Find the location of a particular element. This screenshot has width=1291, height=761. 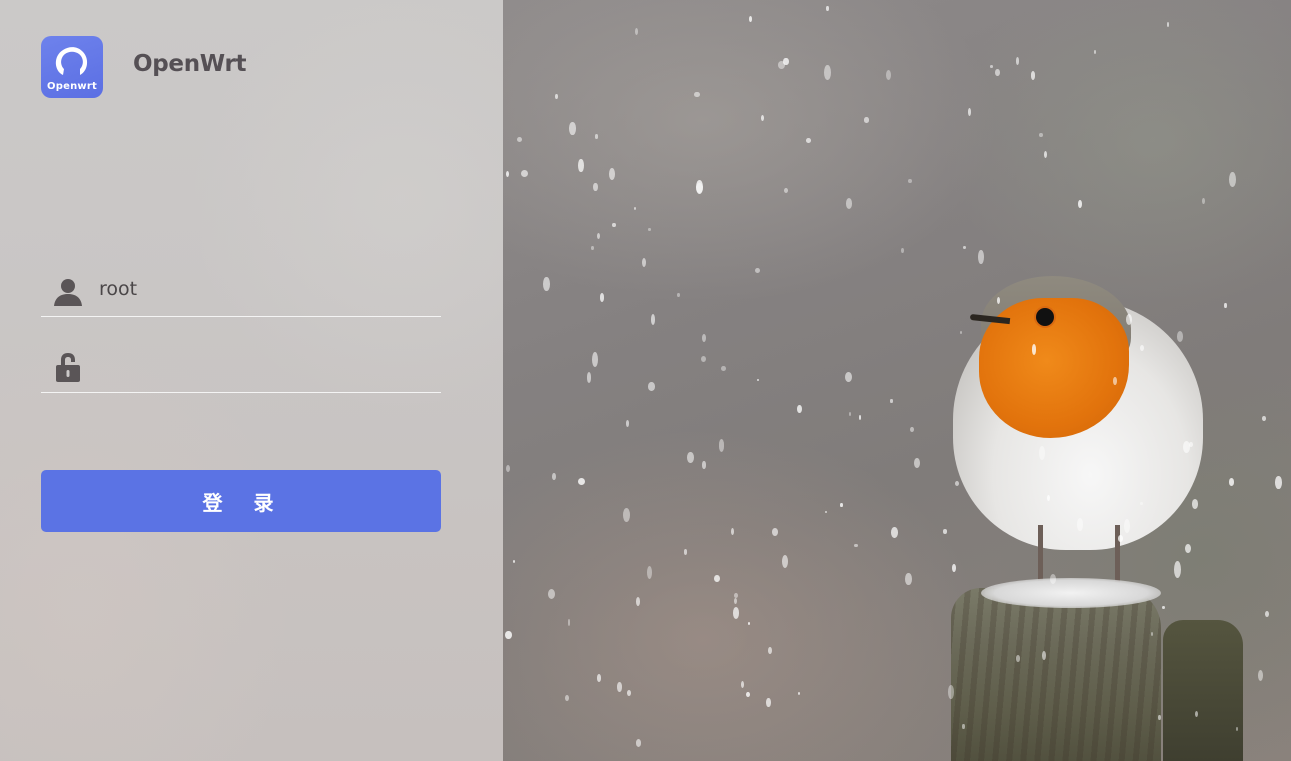

password-field is located at coordinates (241, 366).